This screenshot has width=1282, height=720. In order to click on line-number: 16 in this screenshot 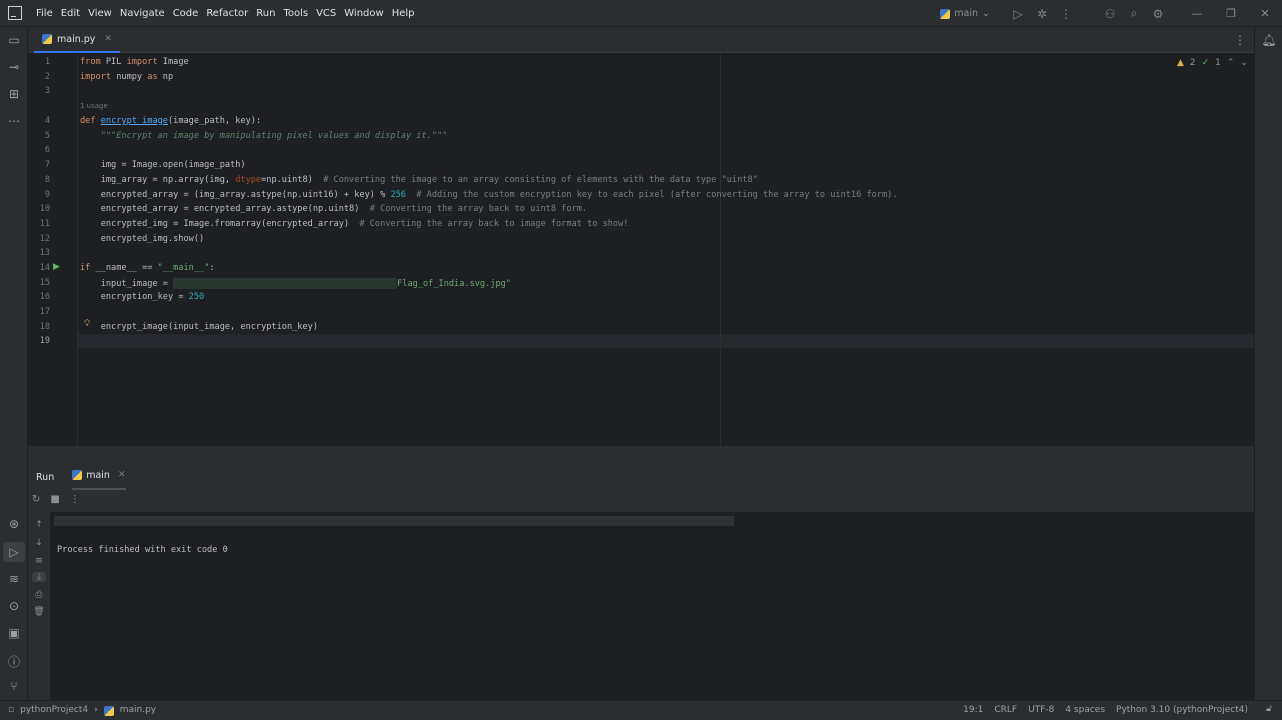, I will do `click(44, 297)`.